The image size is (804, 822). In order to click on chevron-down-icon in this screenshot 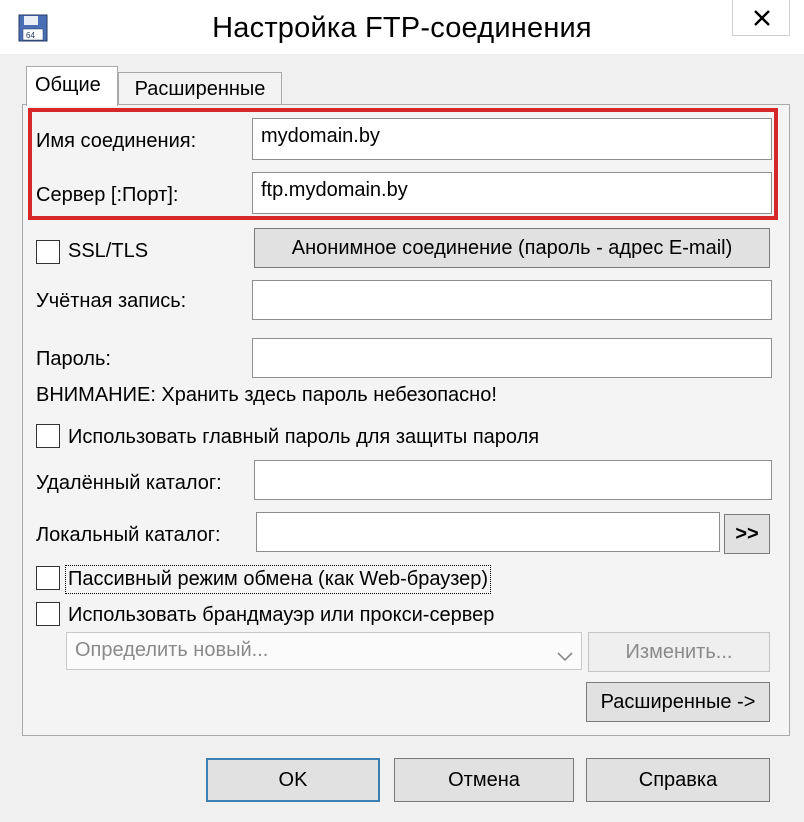, I will do `click(565, 656)`.